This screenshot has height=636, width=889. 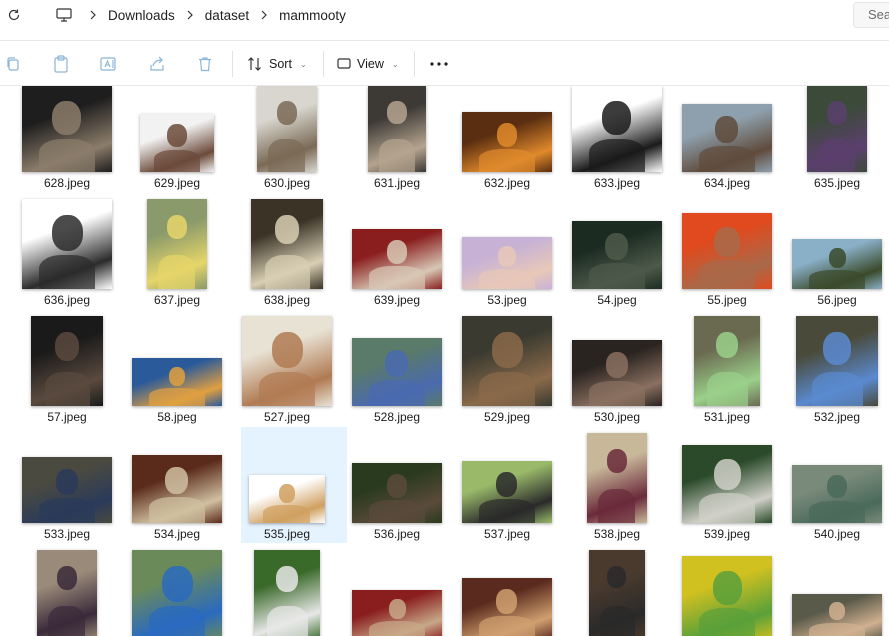 What do you see at coordinates (277, 64) in the screenshot?
I see `sort-button: Sort ⌄` at bounding box center [277, 64].